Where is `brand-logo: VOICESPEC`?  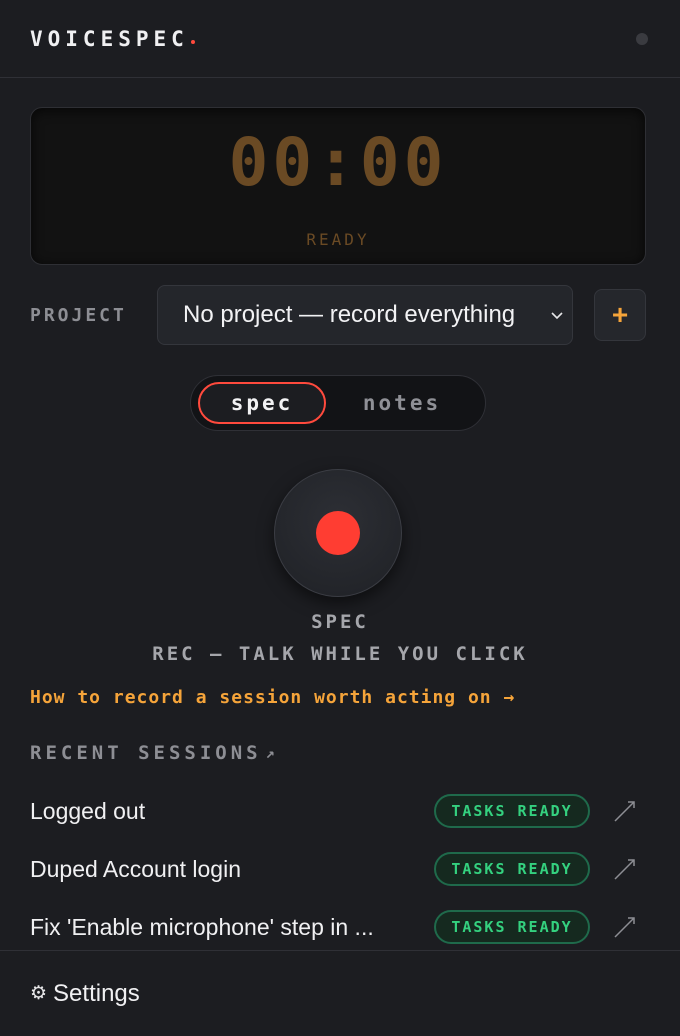
brand-logo: VOICESPEC is located at coordinates (112, 39).